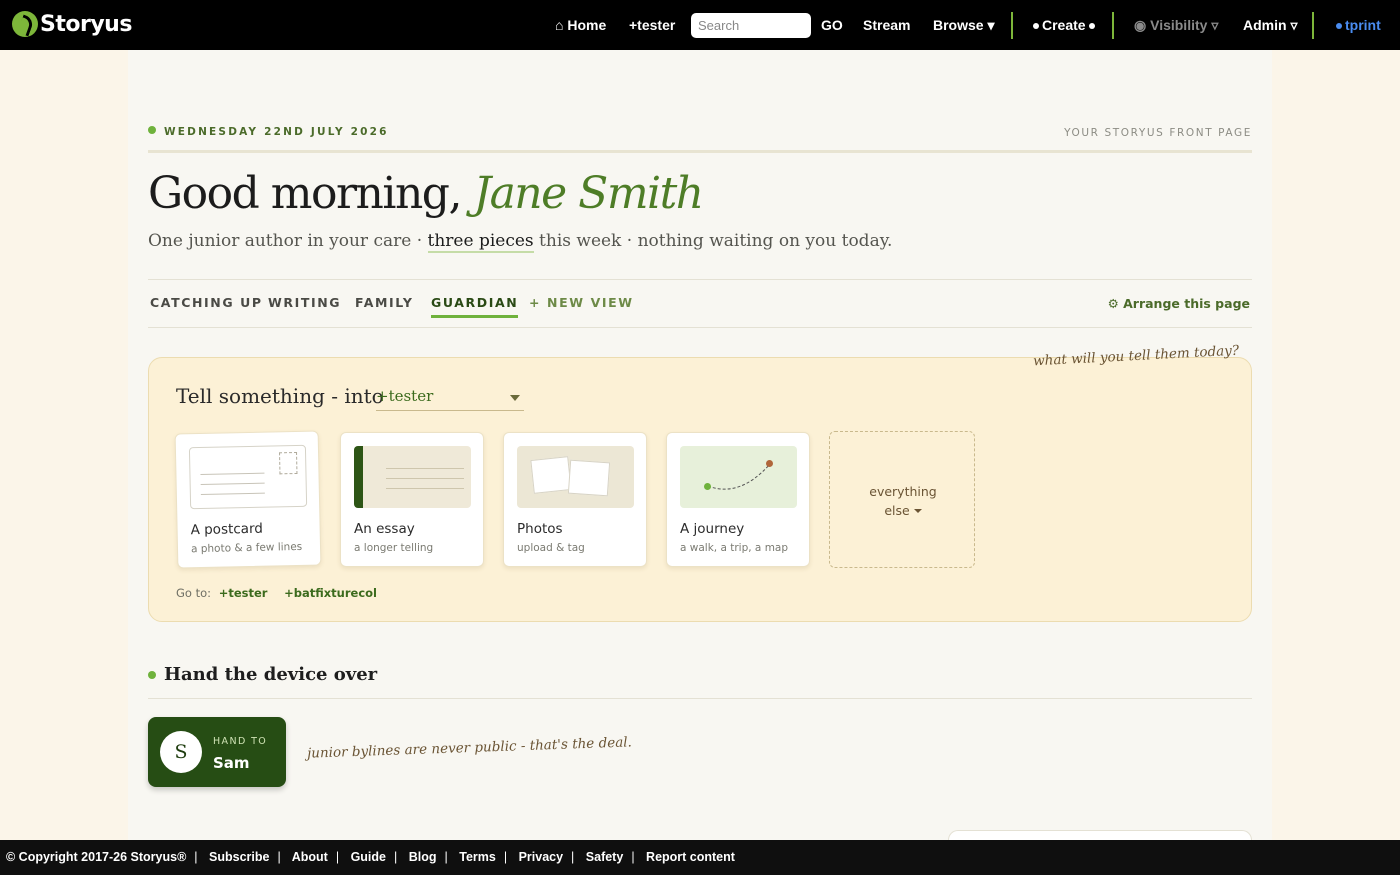  I want to click on tile-subtitle: a photo & a few lines, so click(246, 548).